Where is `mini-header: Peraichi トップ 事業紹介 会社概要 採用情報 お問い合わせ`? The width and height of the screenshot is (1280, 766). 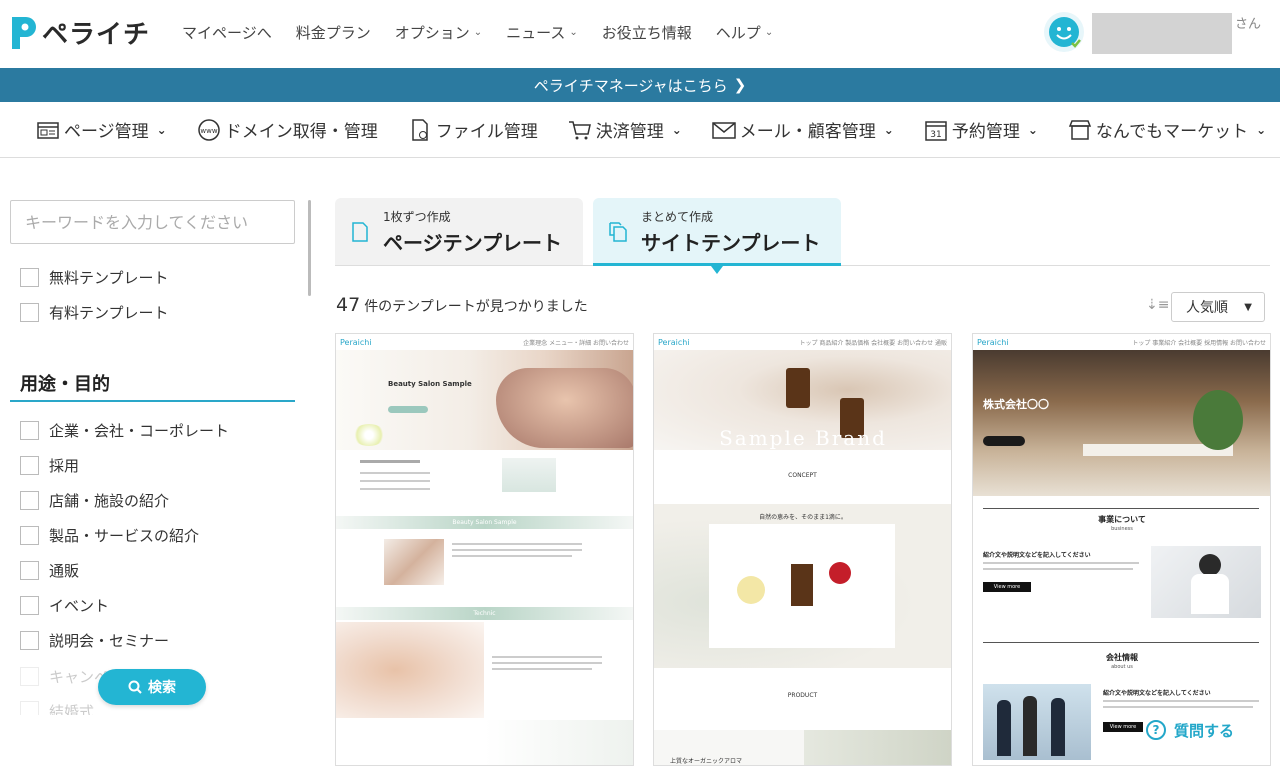 mini-header: Peraichi トップ 事業紹介 会社概要 採用情報 お問い合わせ is located at coordinates (1121, 342).